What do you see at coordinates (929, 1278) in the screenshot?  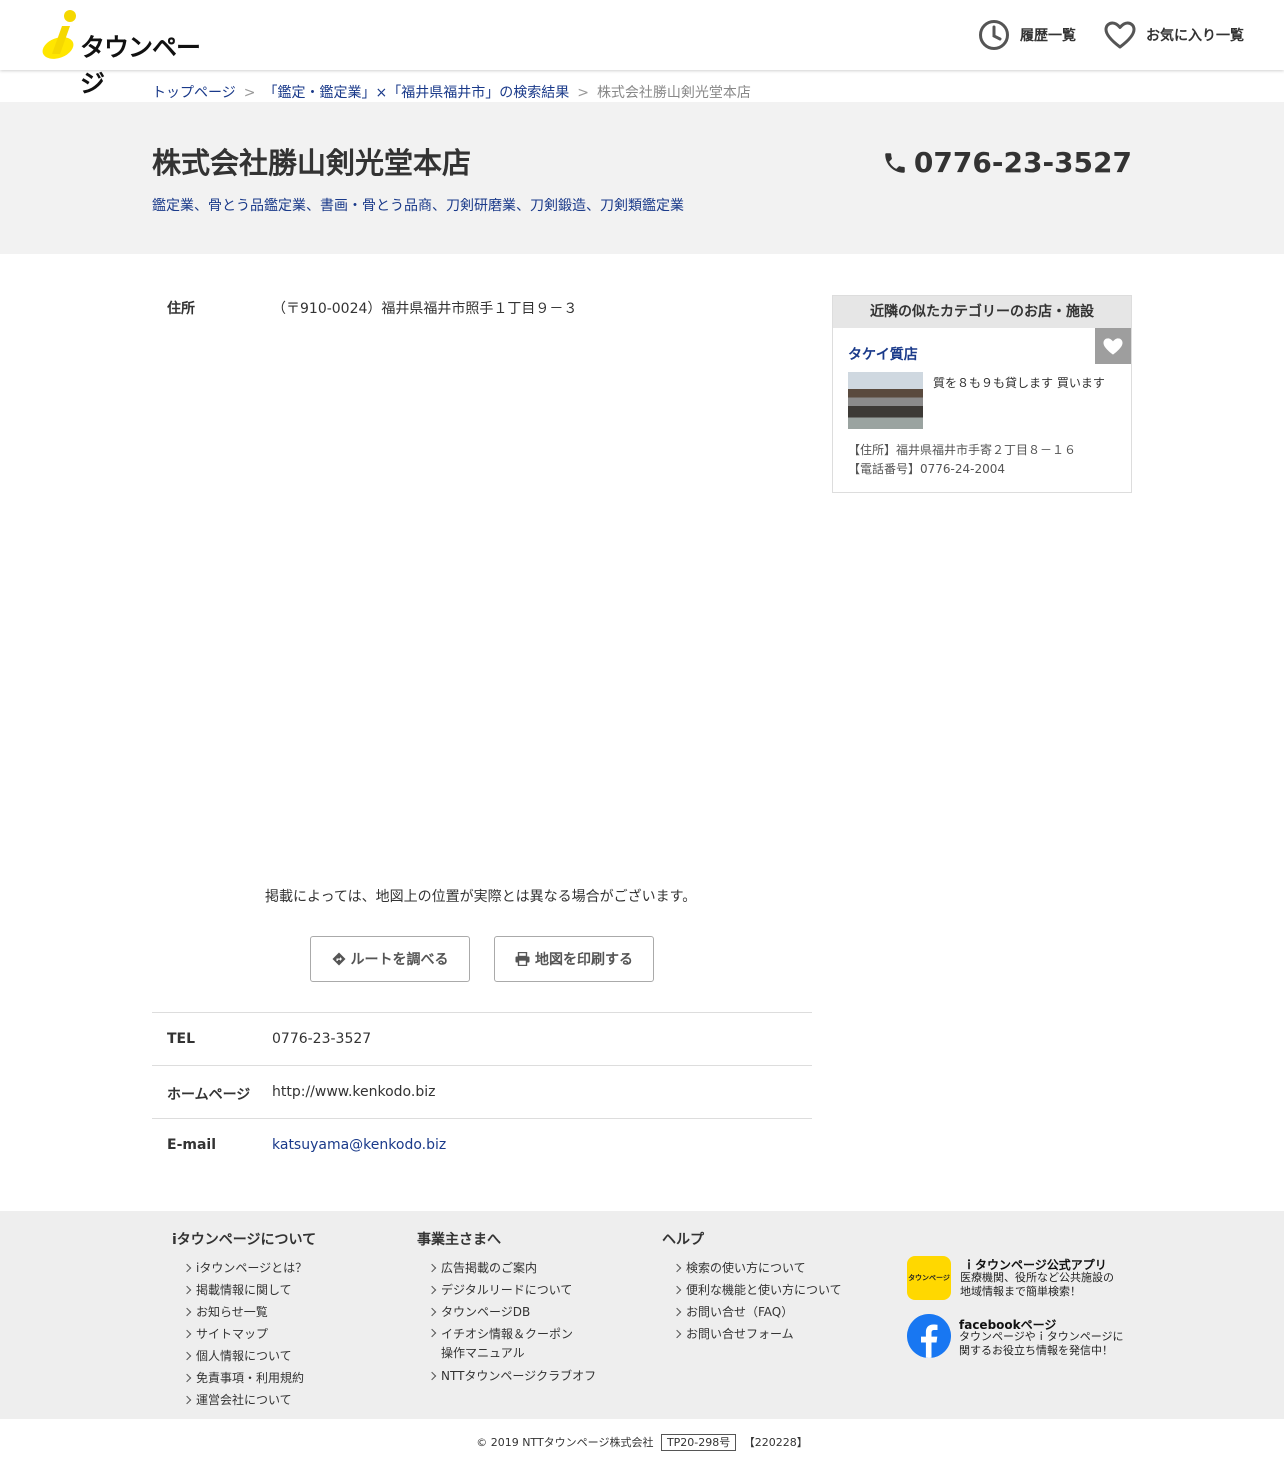 I see `app-icon: タウンページ` at bounding box center [929, 1278].